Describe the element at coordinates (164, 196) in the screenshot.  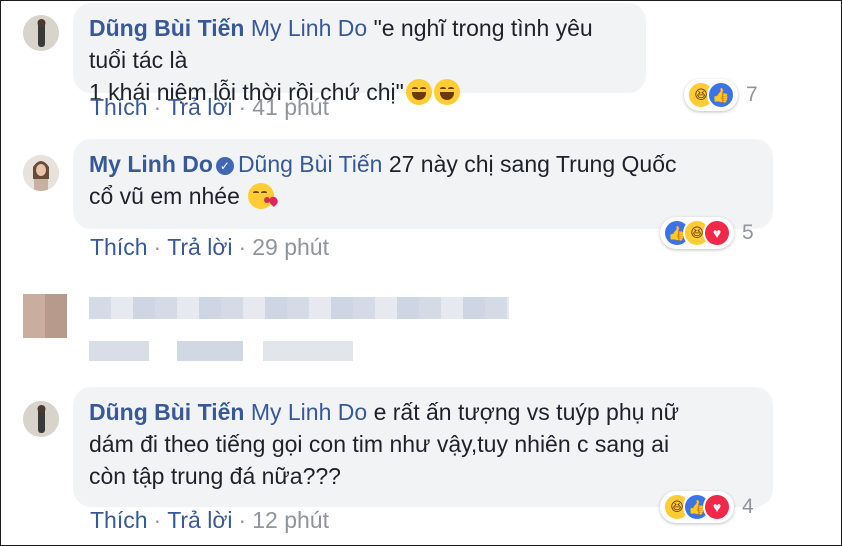
I see `comment-text: cổ vũ em nhée` at that location.